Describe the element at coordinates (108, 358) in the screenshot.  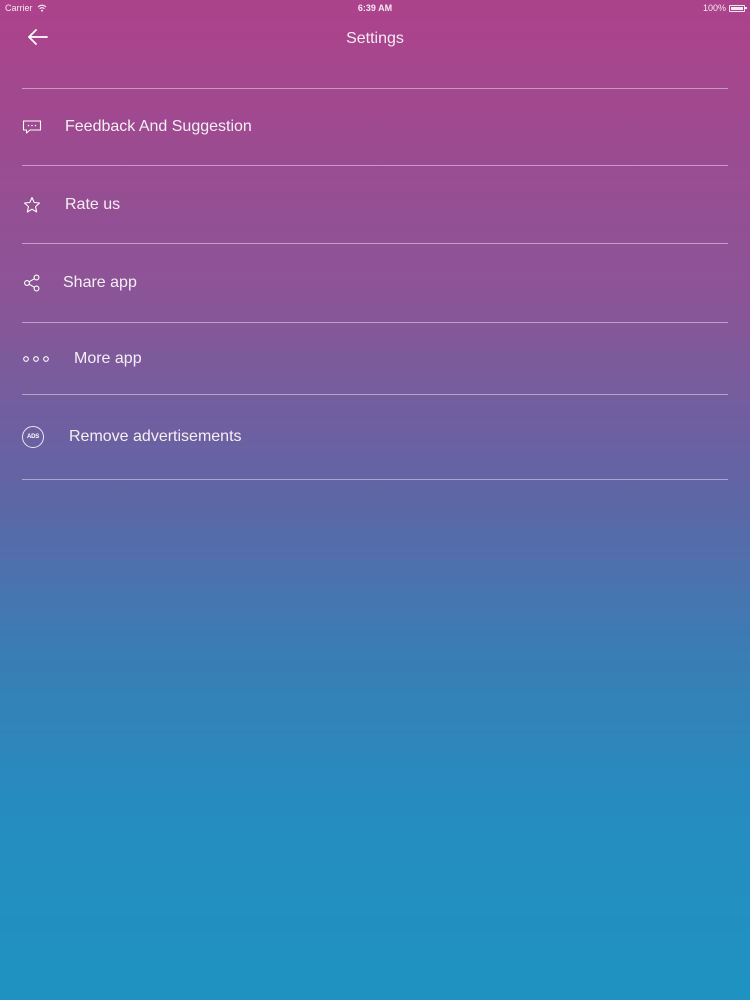
I see `menu-item-label: More app` at that location.